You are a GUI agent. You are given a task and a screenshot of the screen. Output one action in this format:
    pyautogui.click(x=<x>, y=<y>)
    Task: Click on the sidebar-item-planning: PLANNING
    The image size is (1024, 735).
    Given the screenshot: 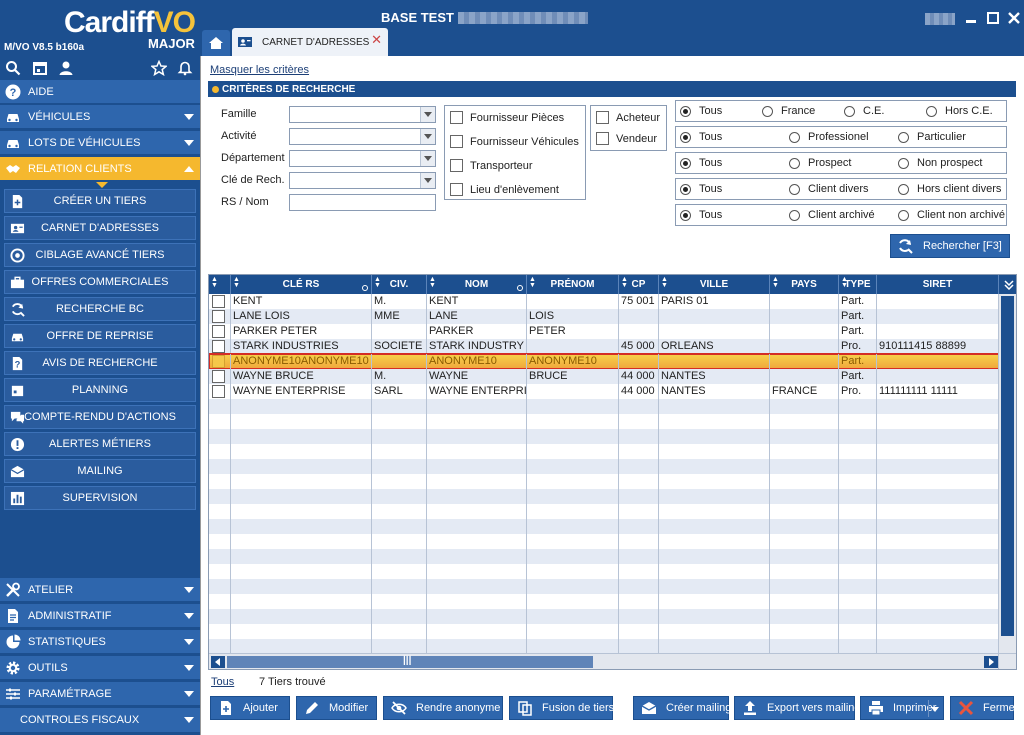 What is the action you would take?
    pyautogui.click(x=100, y=390)
    